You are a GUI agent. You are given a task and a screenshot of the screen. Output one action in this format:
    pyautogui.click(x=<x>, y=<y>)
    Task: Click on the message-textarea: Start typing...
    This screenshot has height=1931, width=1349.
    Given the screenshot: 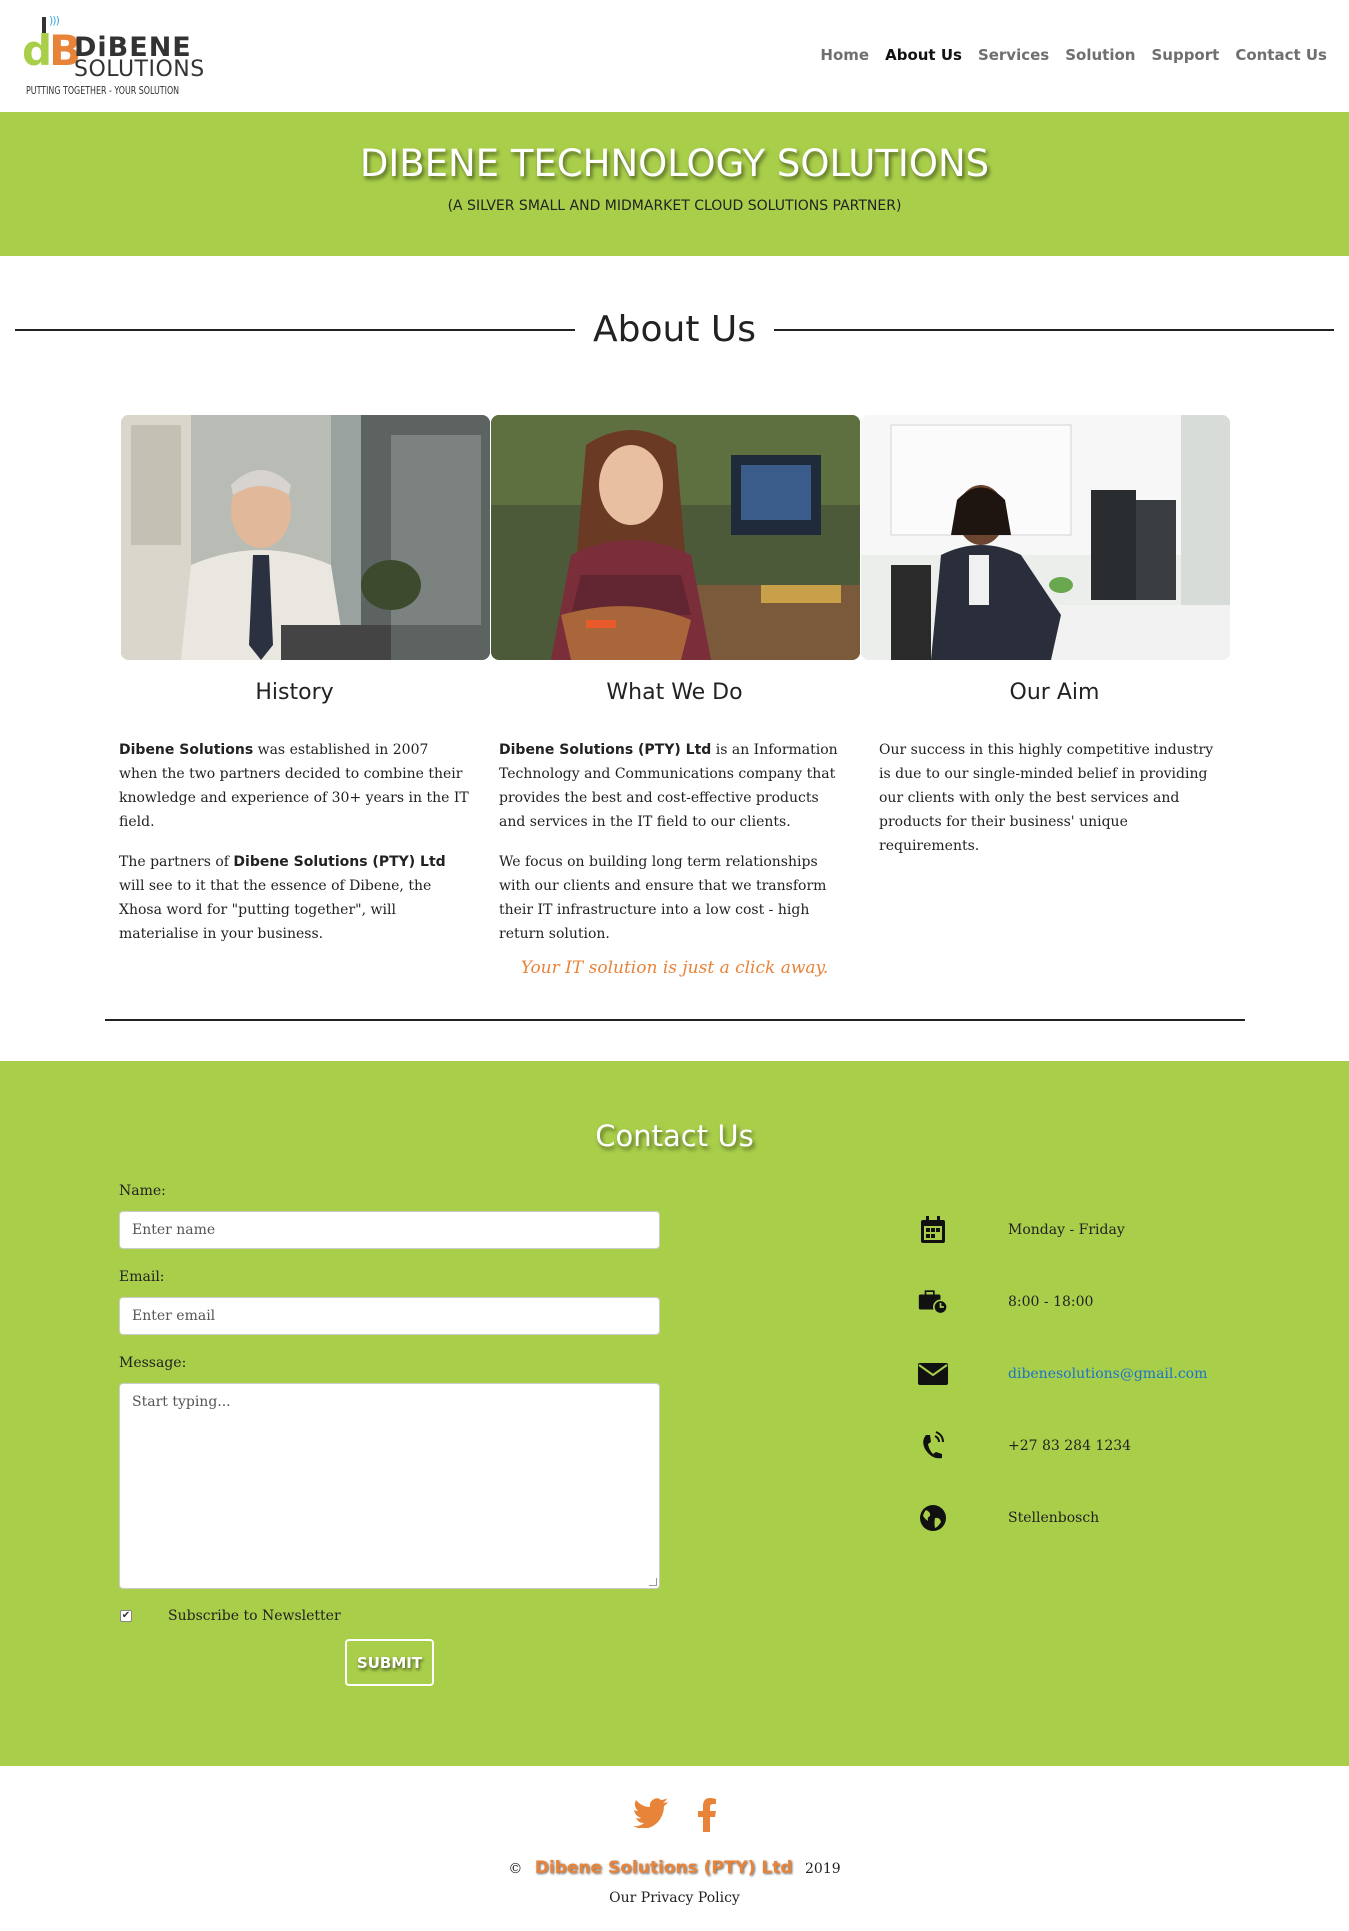 What is the action you would take?
    pyautogui.click(x=389, y=1486)
    